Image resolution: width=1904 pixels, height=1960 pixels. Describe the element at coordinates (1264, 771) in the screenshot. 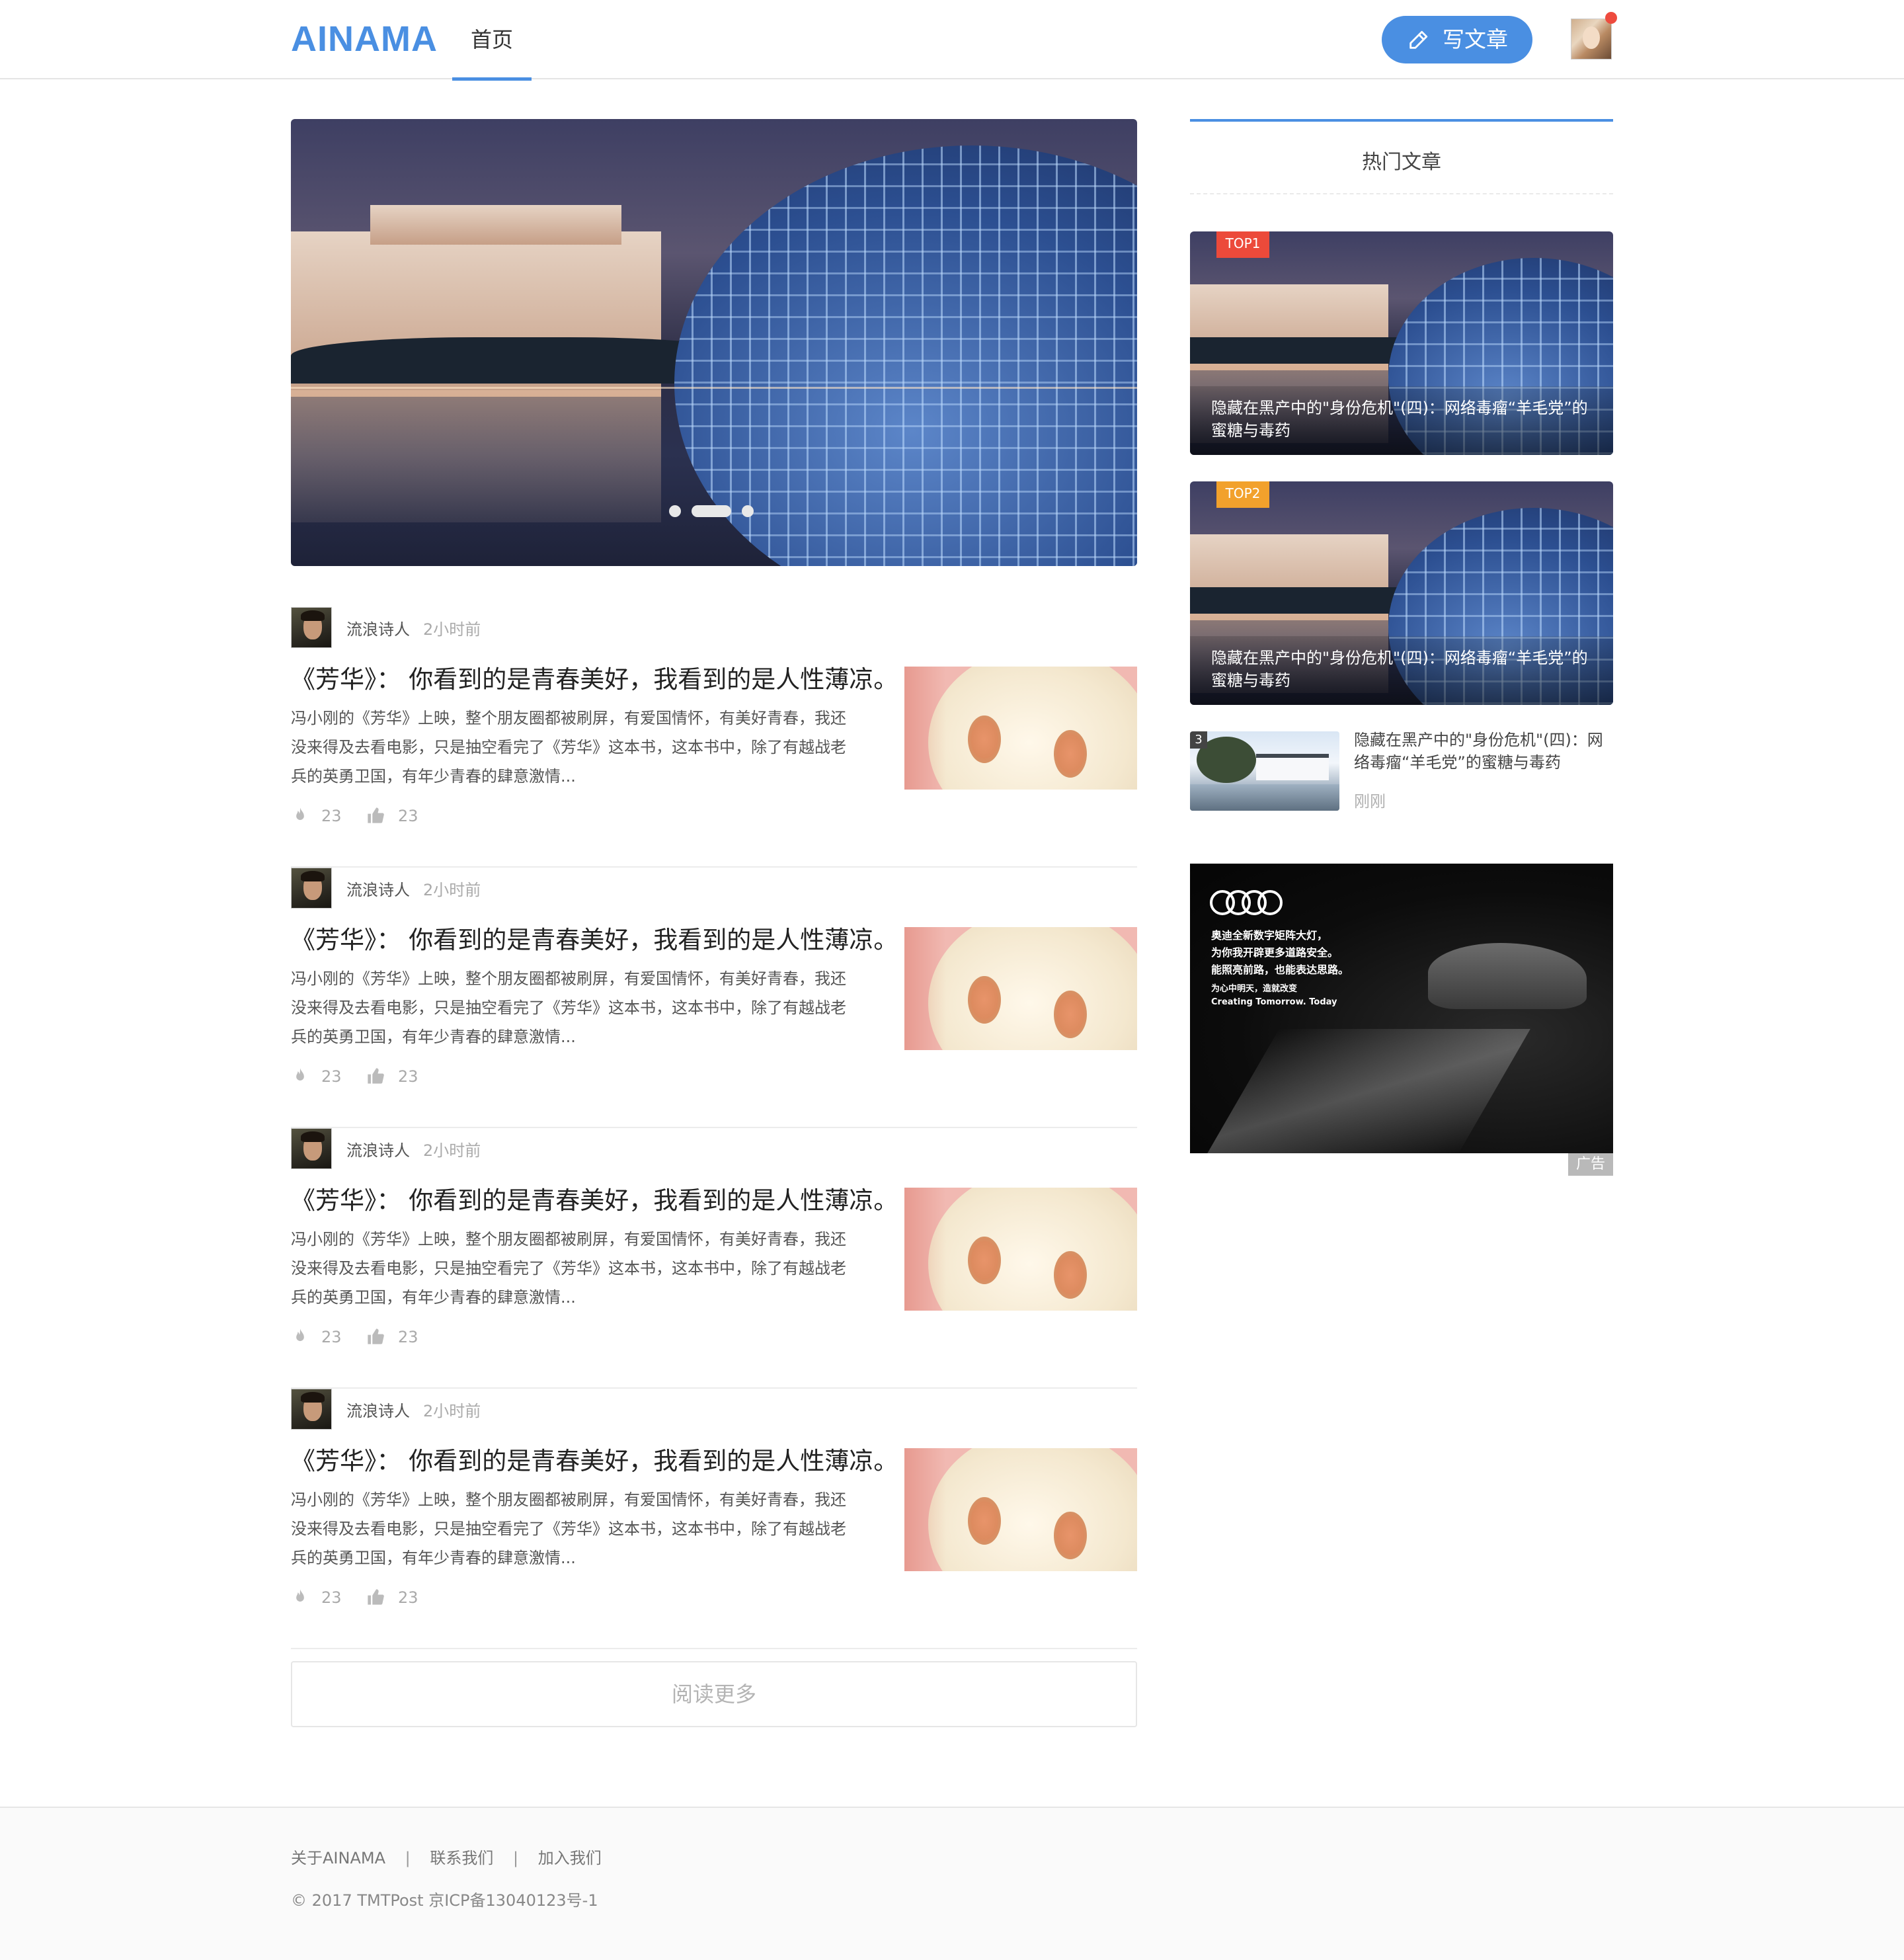

I see `hot-item-thumbnail: 3` at that location.